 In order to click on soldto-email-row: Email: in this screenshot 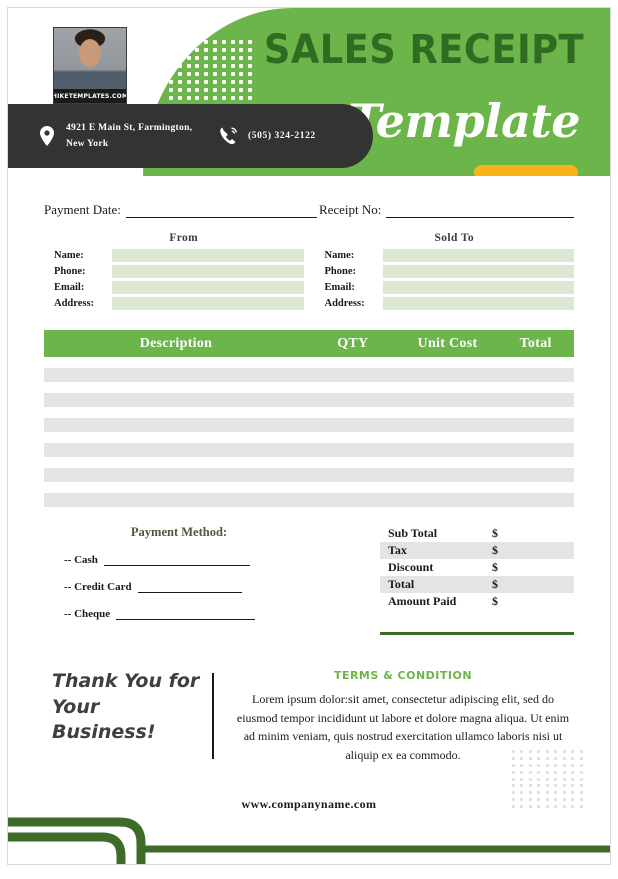, I will do `click(444, 287)`.